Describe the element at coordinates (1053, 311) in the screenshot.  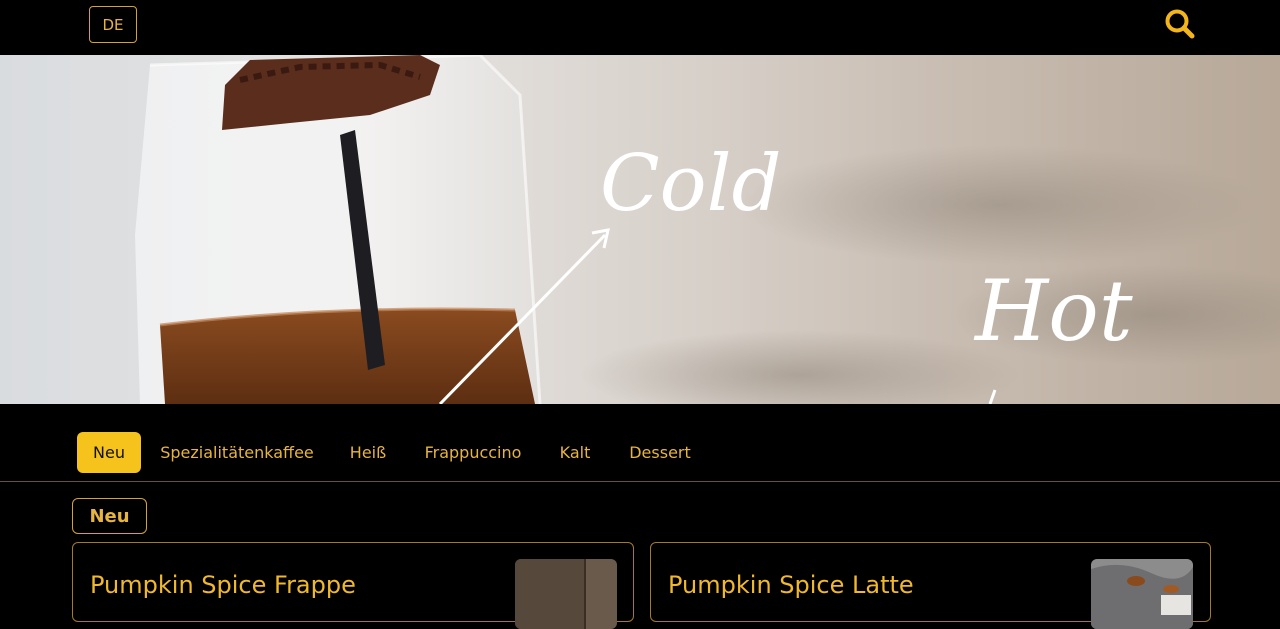
I see `hero-hot-text: Hot` at that location.